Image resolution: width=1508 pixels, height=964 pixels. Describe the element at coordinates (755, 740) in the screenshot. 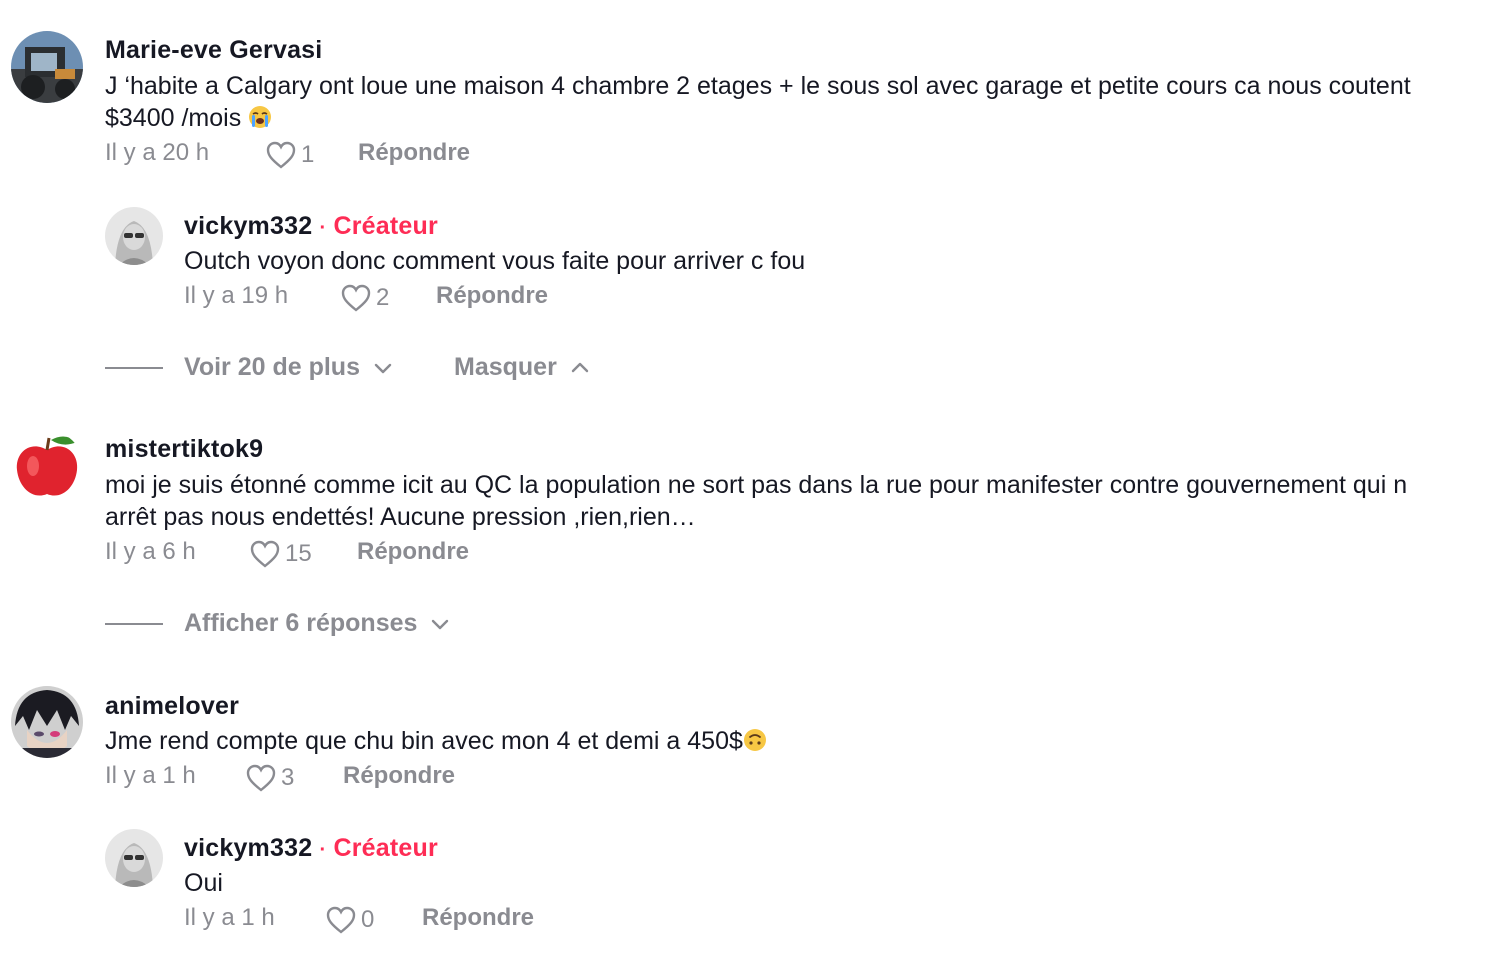

I see `upside-down-face-emoji-icon` at that location.